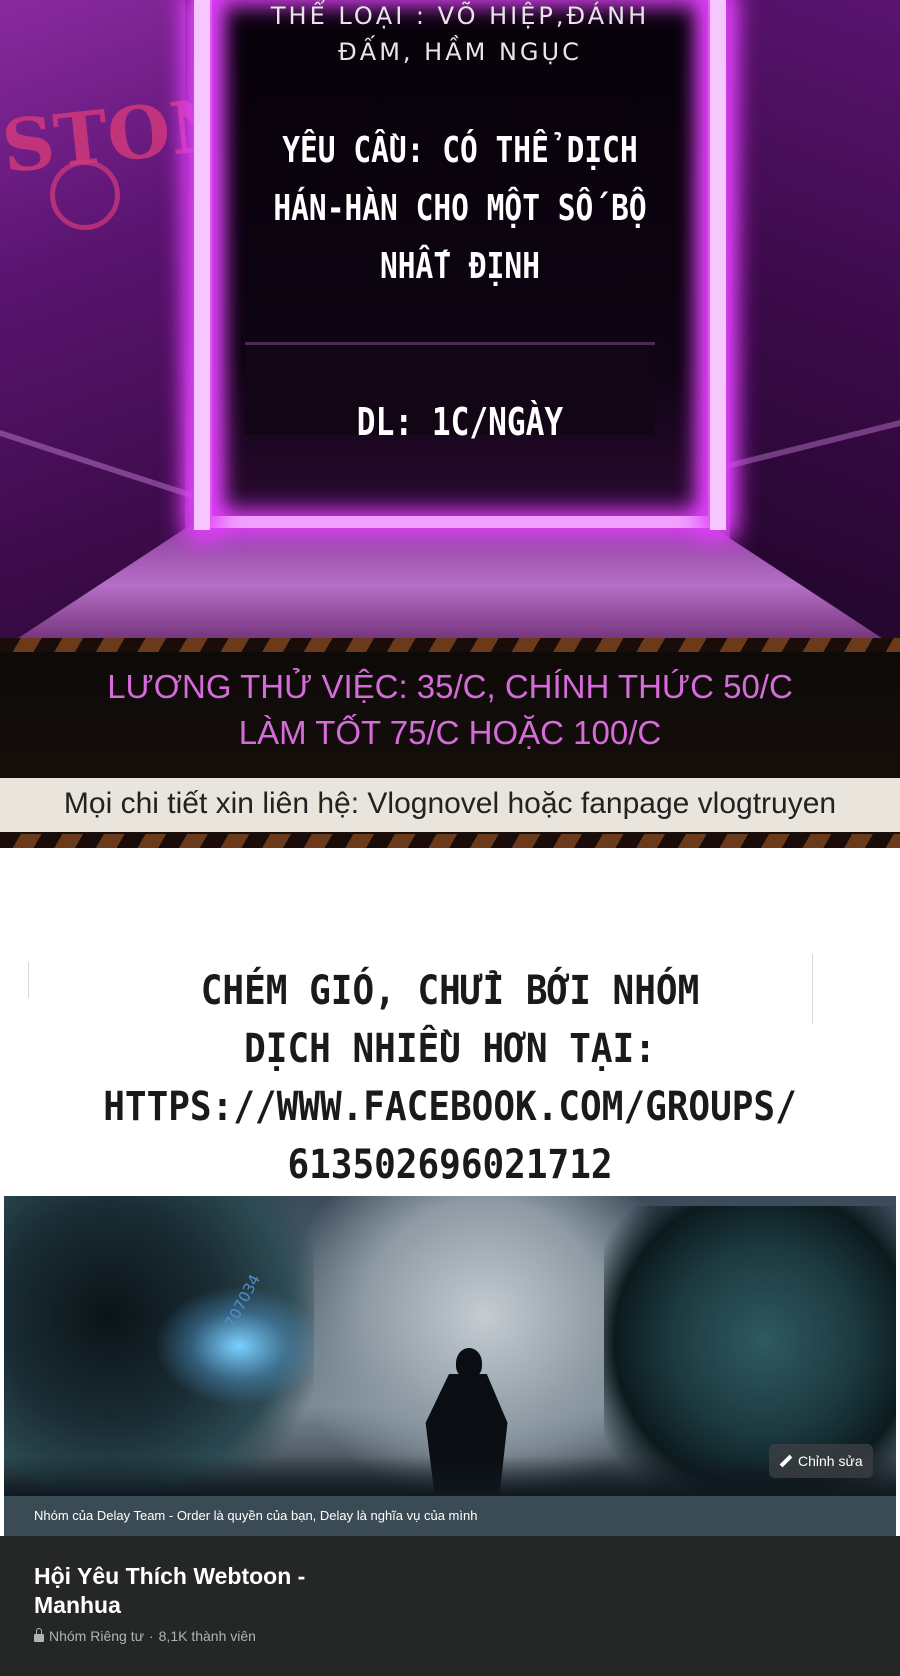 The width and height of the screenshot is (900, 1676). What do you see at coordinates (207, 1636) in the screenshot?
I see `group-members: 8,1K thành viên` at bounding box center [207, 1636].